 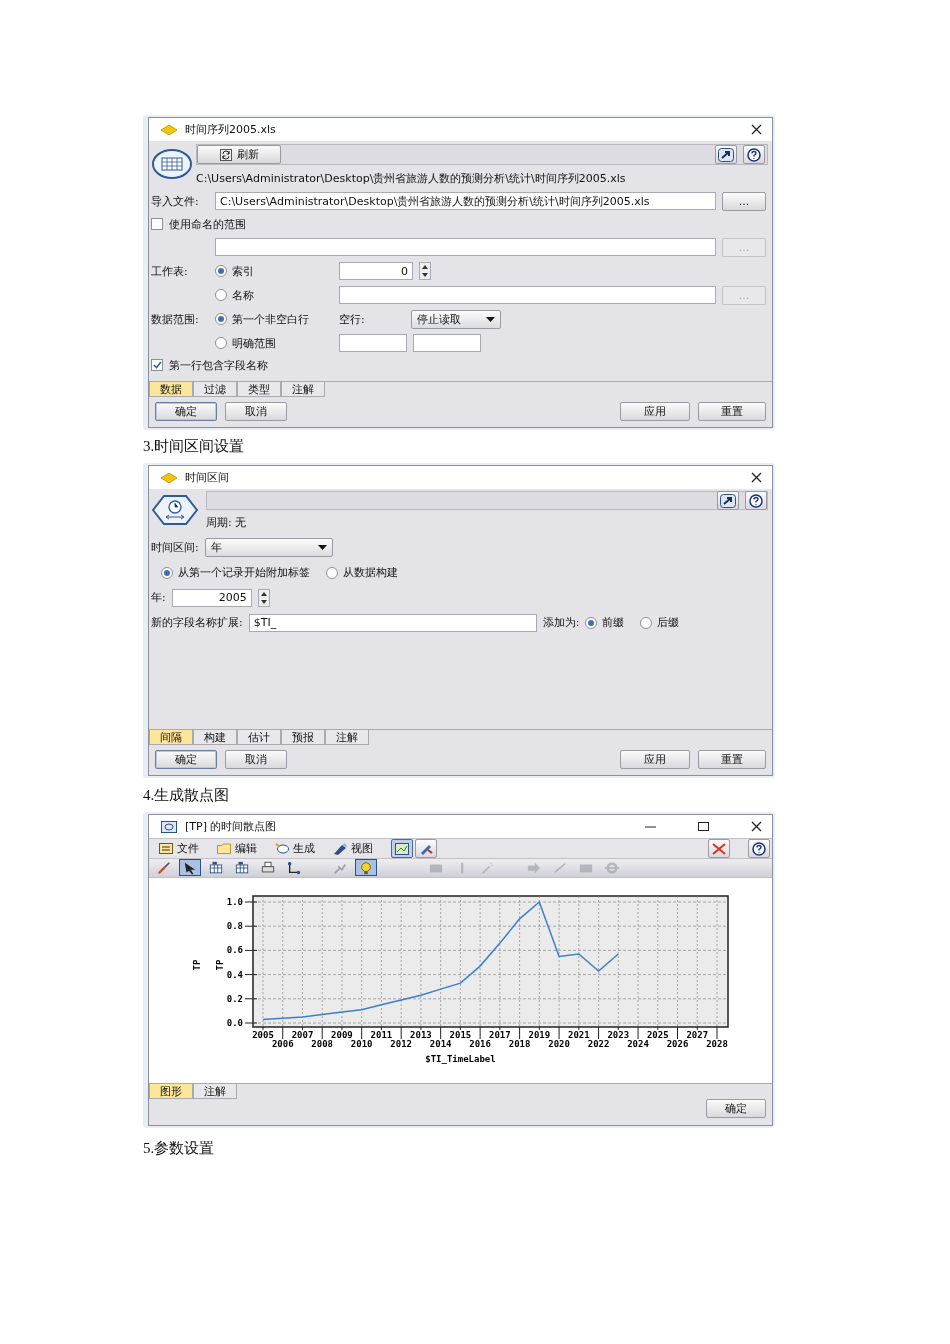 I want to click on axis-label: 2020, so click(x=559, y=1043).